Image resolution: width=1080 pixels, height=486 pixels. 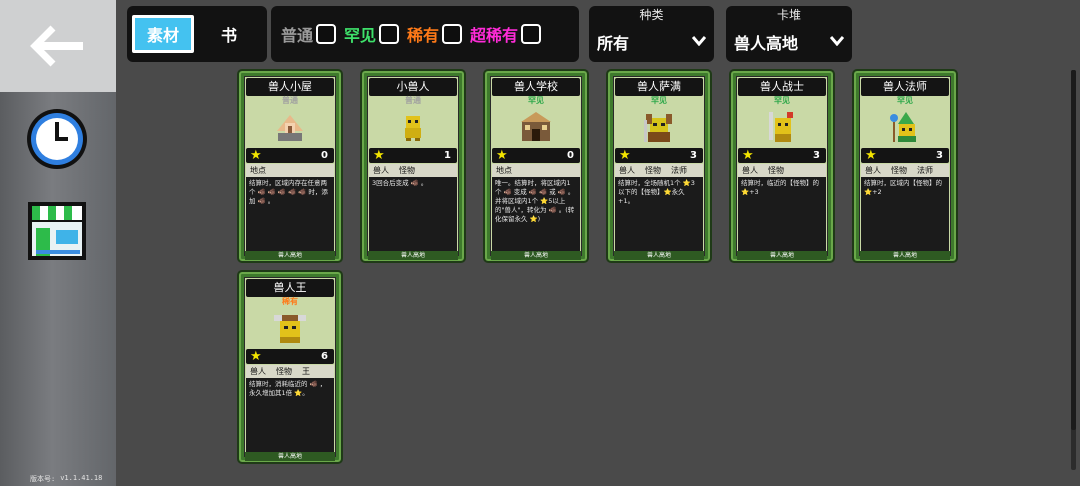 What do you see at coordinates (651, 15) in the screenshot?
I see `kind-dropdown-title: 种类` at bounding box center [651, 15].